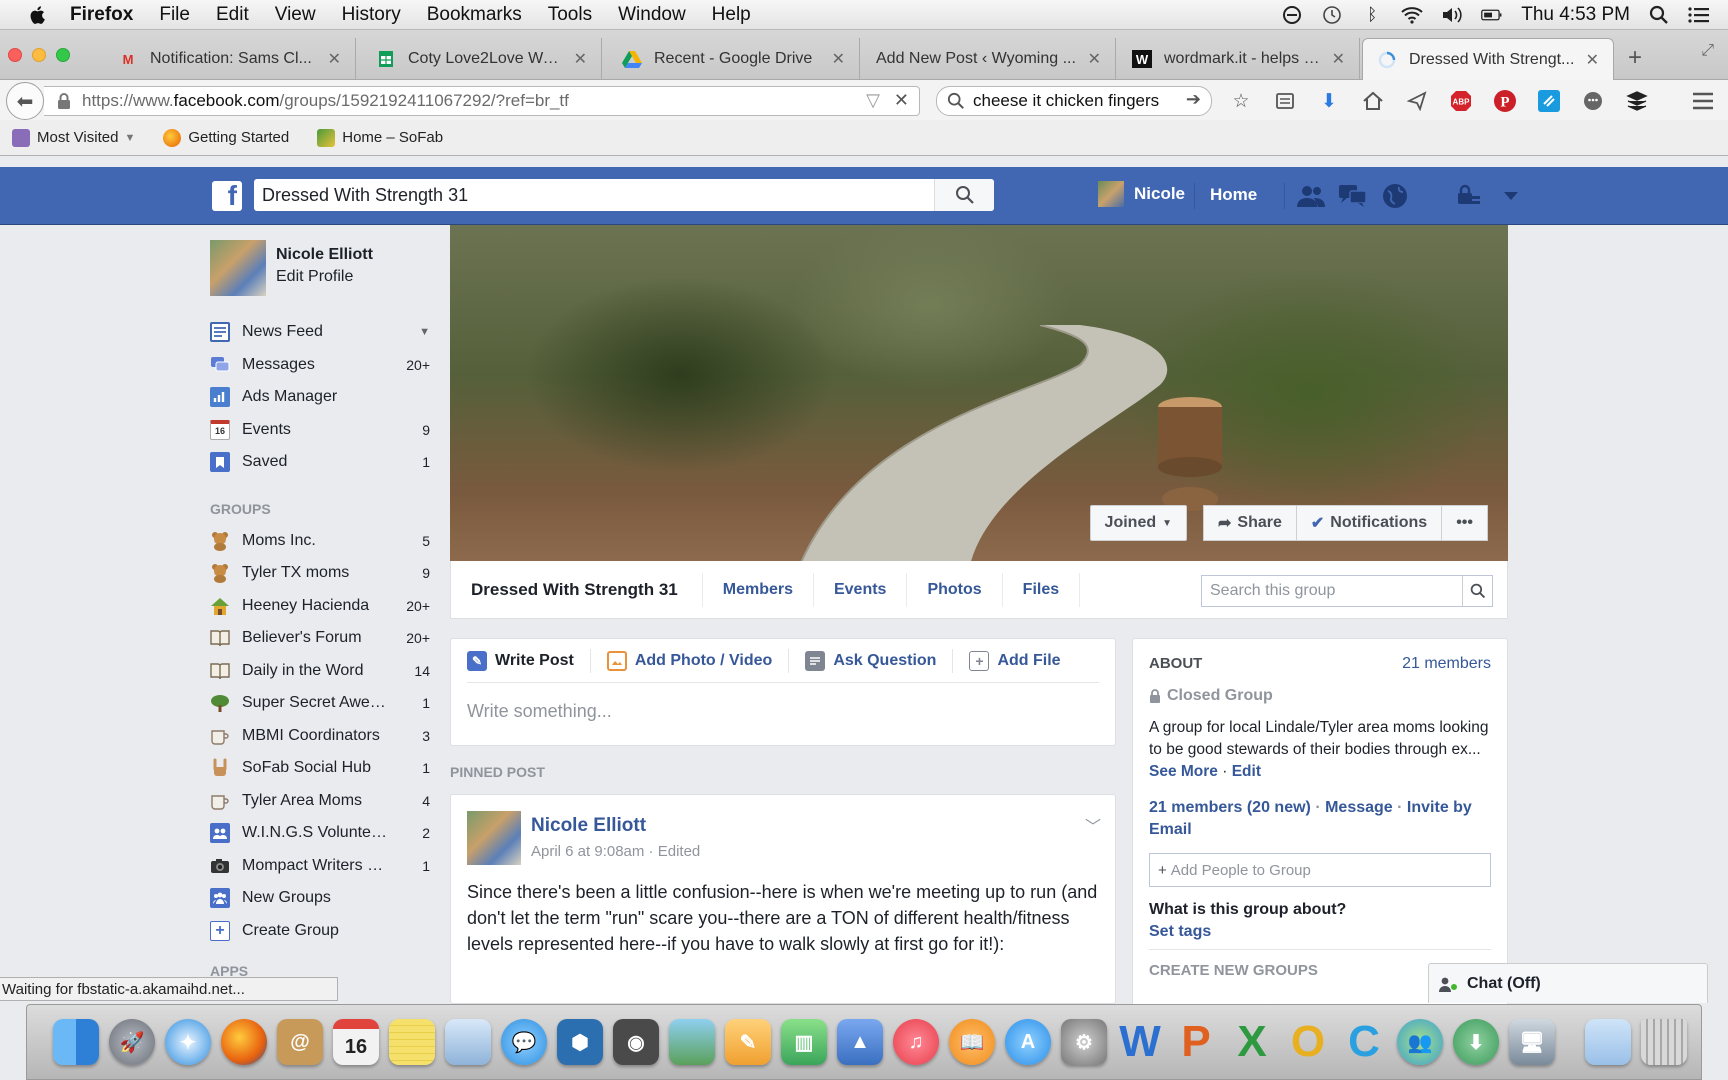 This screenshot has width=1728, height=1080. Describe the element at coordinates (1464, 523) in the screenshot. I see `more-options-button: •••` at that location.